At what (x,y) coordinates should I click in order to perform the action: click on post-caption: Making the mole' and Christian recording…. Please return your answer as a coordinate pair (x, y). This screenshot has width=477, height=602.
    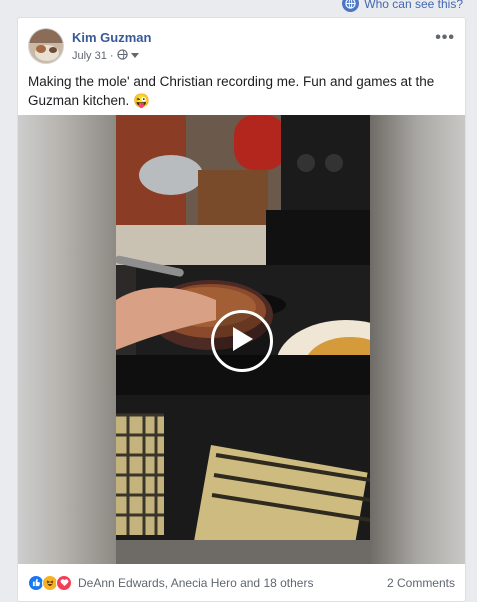
    Looking at the image, I should click on (231, 91).